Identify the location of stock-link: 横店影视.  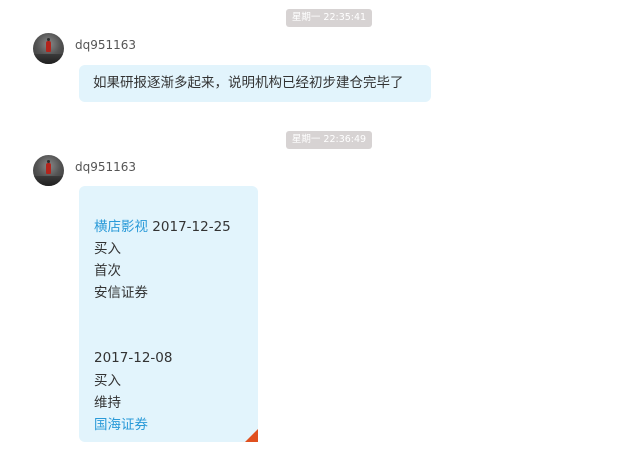
(121, 227).